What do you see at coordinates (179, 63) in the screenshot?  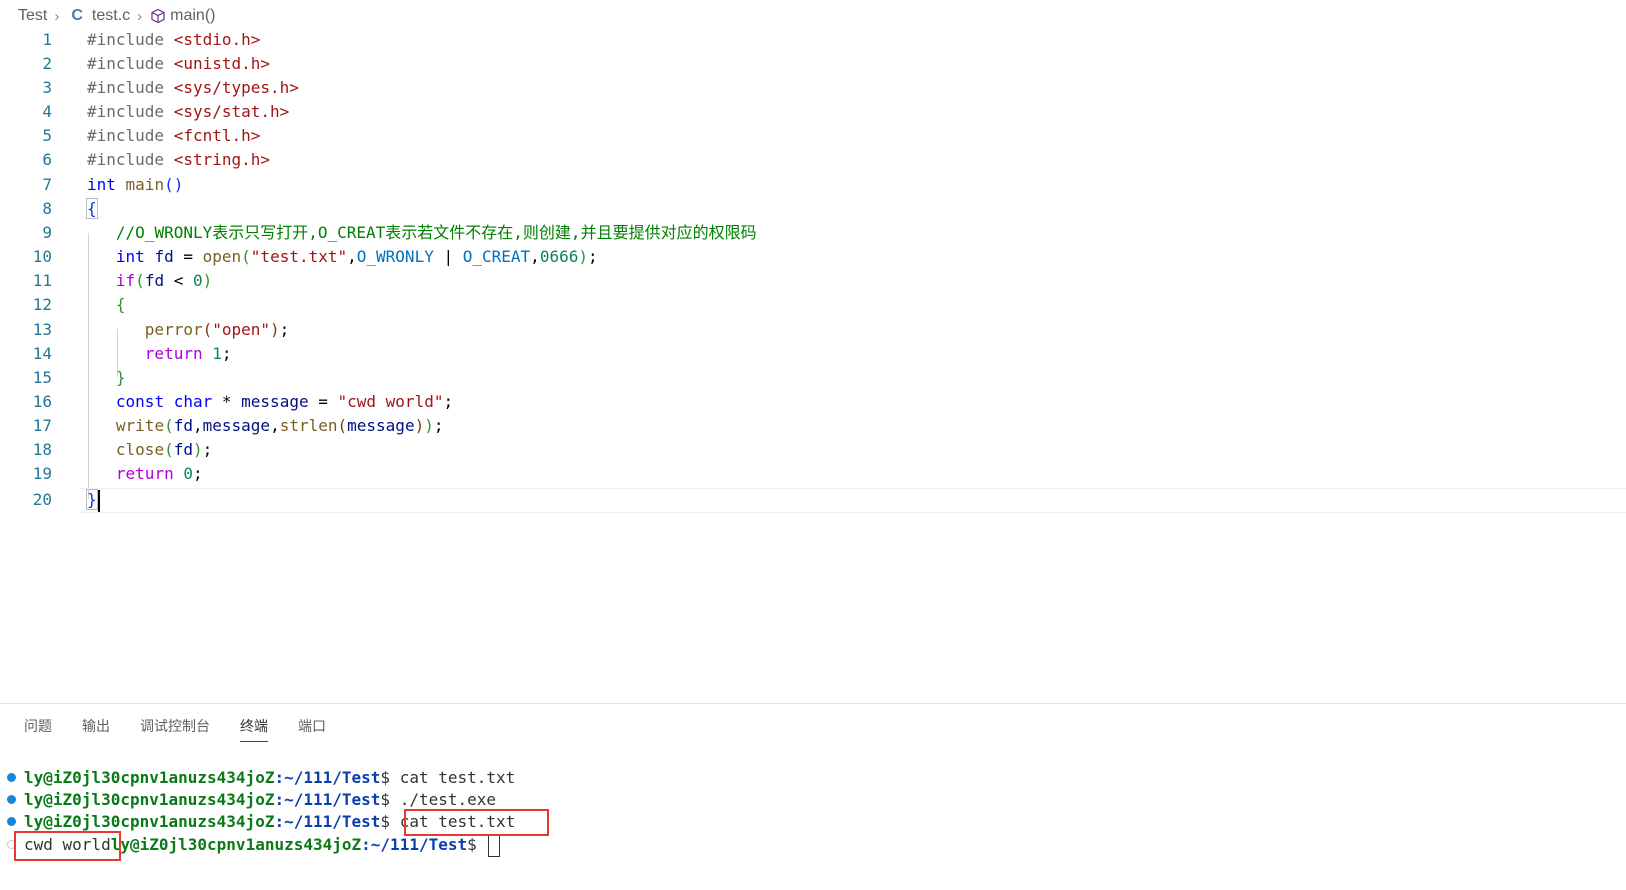 I see `code-line: #include <unistd.h>` at bounding box center [179, 63].